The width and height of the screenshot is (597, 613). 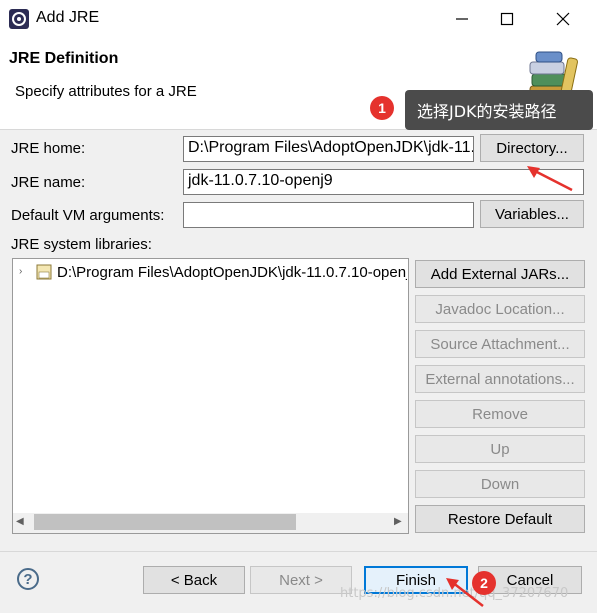 What do you see at coordinates (382, 108) in the screenshot?
I see `step-badge-1: 1` at bounding box center [382, 108].